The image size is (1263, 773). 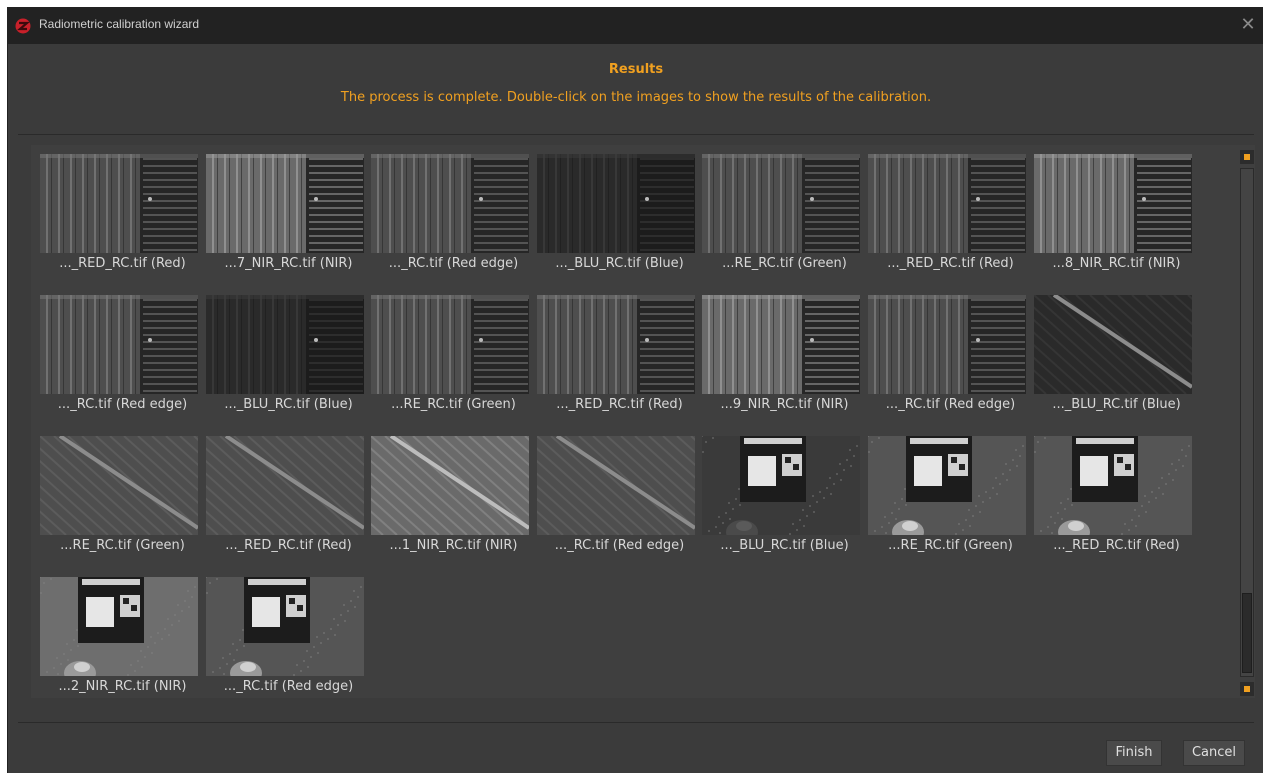 I want to click on image-tile: ...9_NIR_RC.tif (NIR), so click(x=784, y=365).